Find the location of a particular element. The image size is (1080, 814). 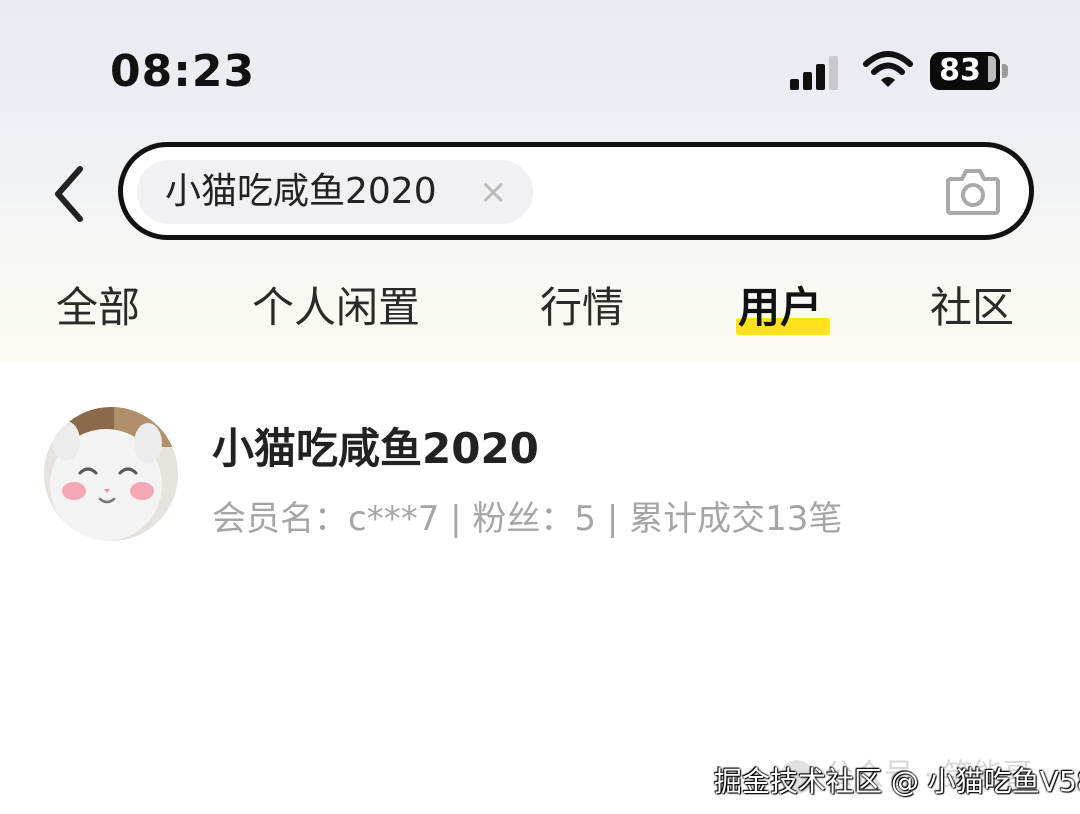

search-bar: 小猫吃咸鱼2020 × is located at coordinates (576, 191).